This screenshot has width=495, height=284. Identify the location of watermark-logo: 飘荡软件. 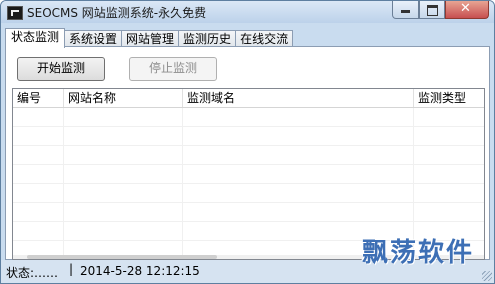
(417, 253).